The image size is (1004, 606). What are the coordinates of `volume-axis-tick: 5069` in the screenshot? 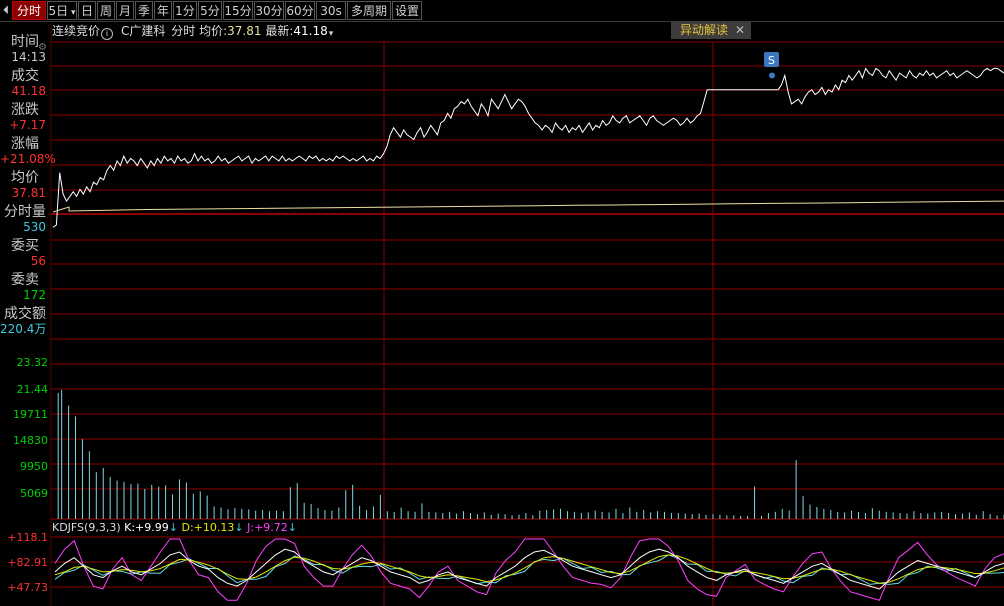 It's located at (34, 493).